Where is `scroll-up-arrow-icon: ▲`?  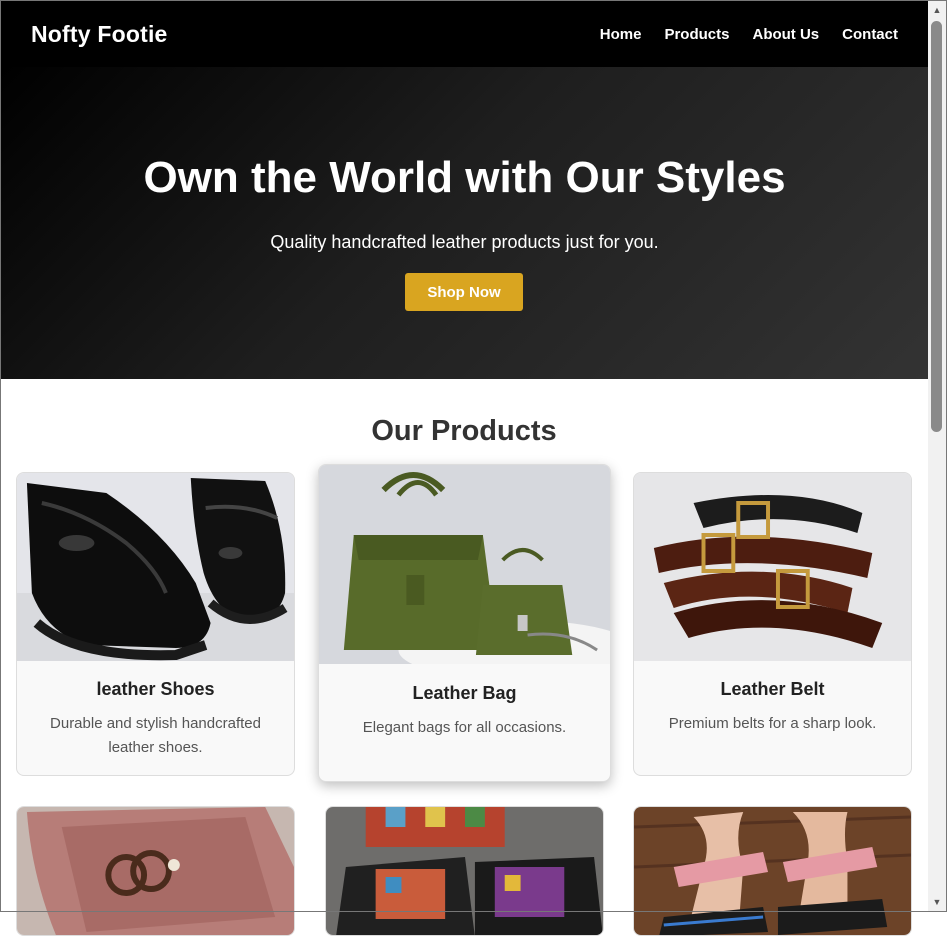 scroll-up-arrow-icon: ▲ is located at coordinates (937, 10).